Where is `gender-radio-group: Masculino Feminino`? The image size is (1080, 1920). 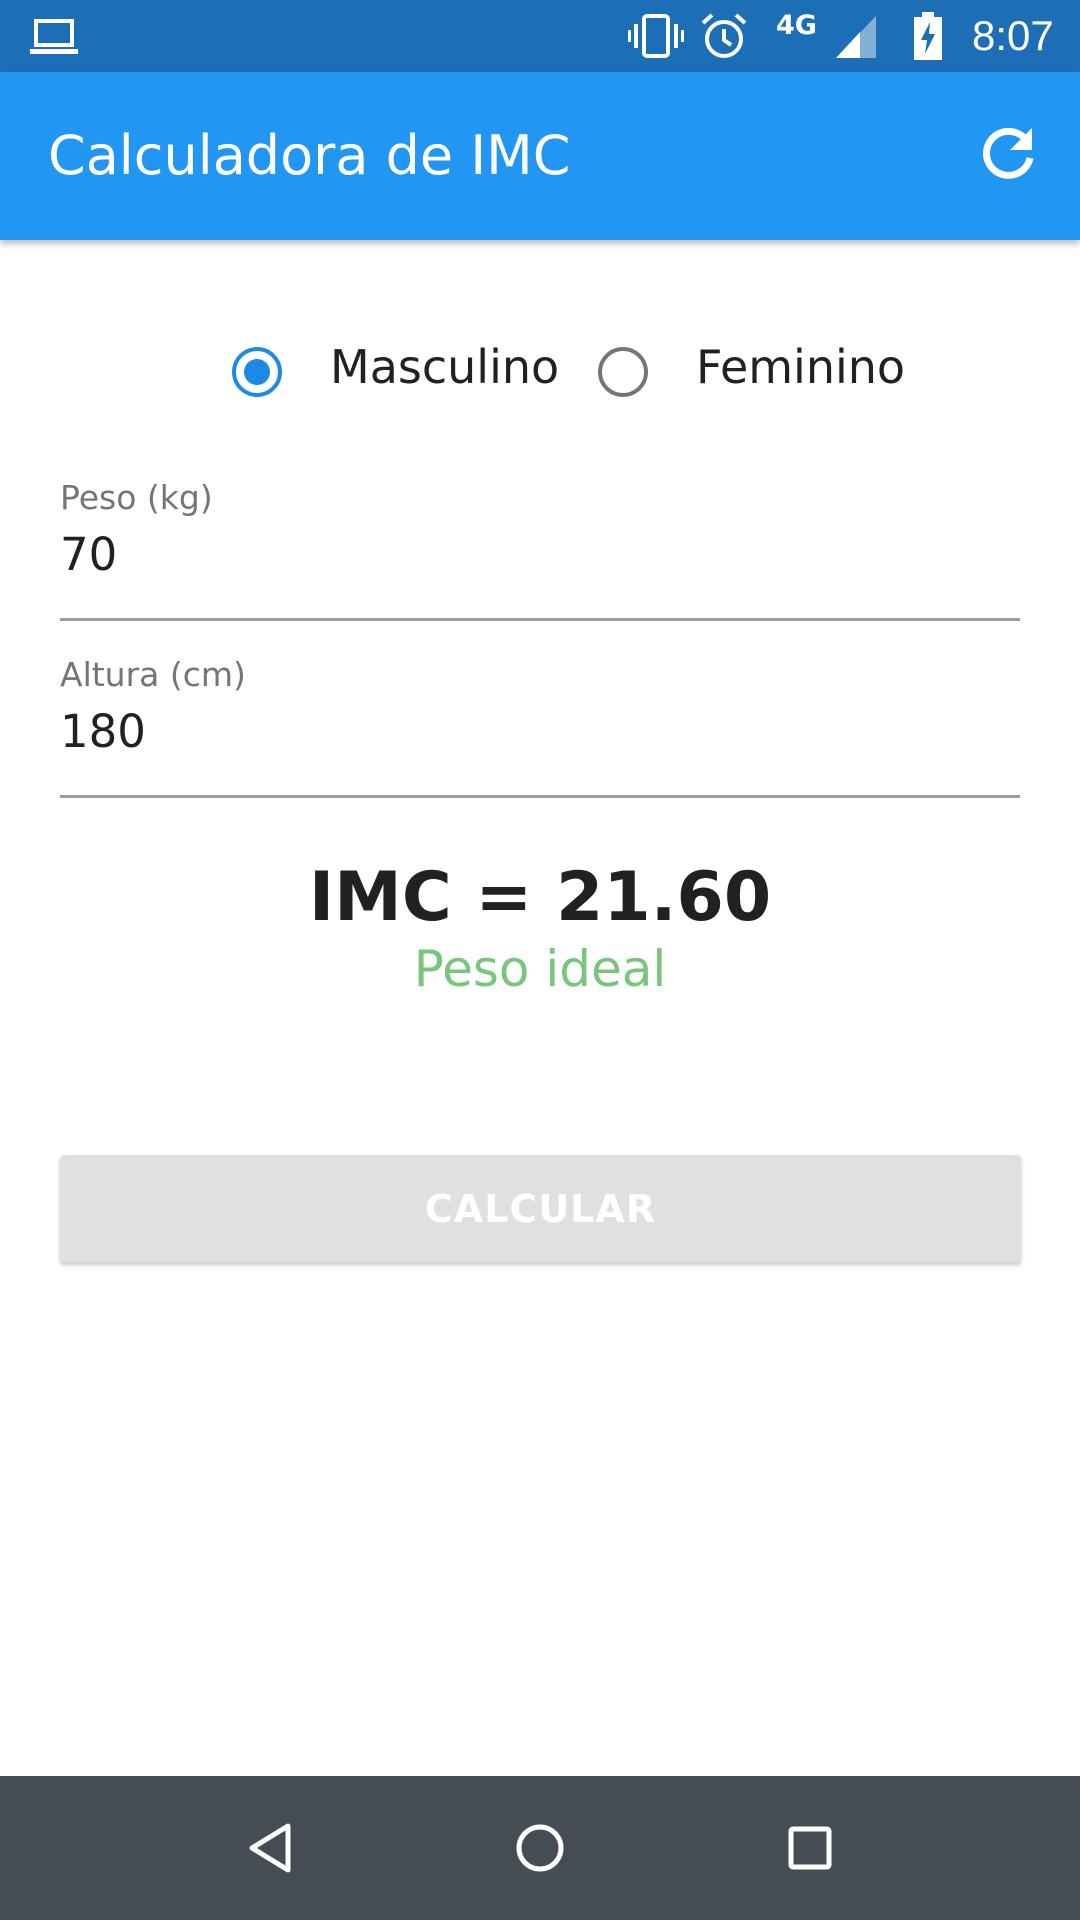
gender-radio-group: Masculino Feminino is located at coordinates (540, 372).